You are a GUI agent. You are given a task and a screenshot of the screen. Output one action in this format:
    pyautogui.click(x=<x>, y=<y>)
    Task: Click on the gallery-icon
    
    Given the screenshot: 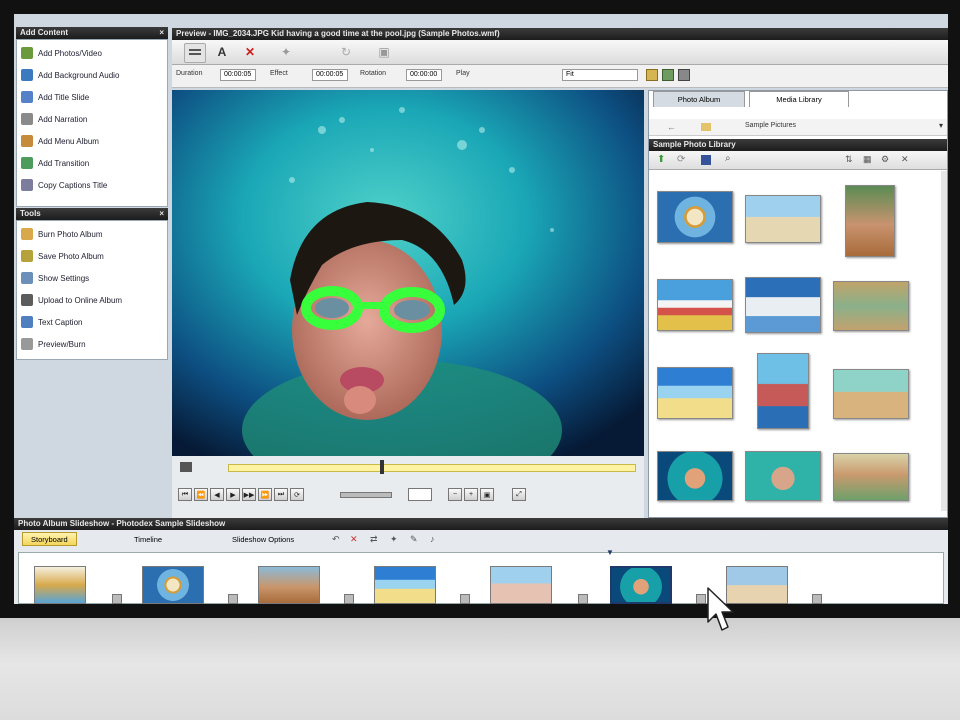 What is the action you would take?
    pyautogui.click(x=668, y=75)
    